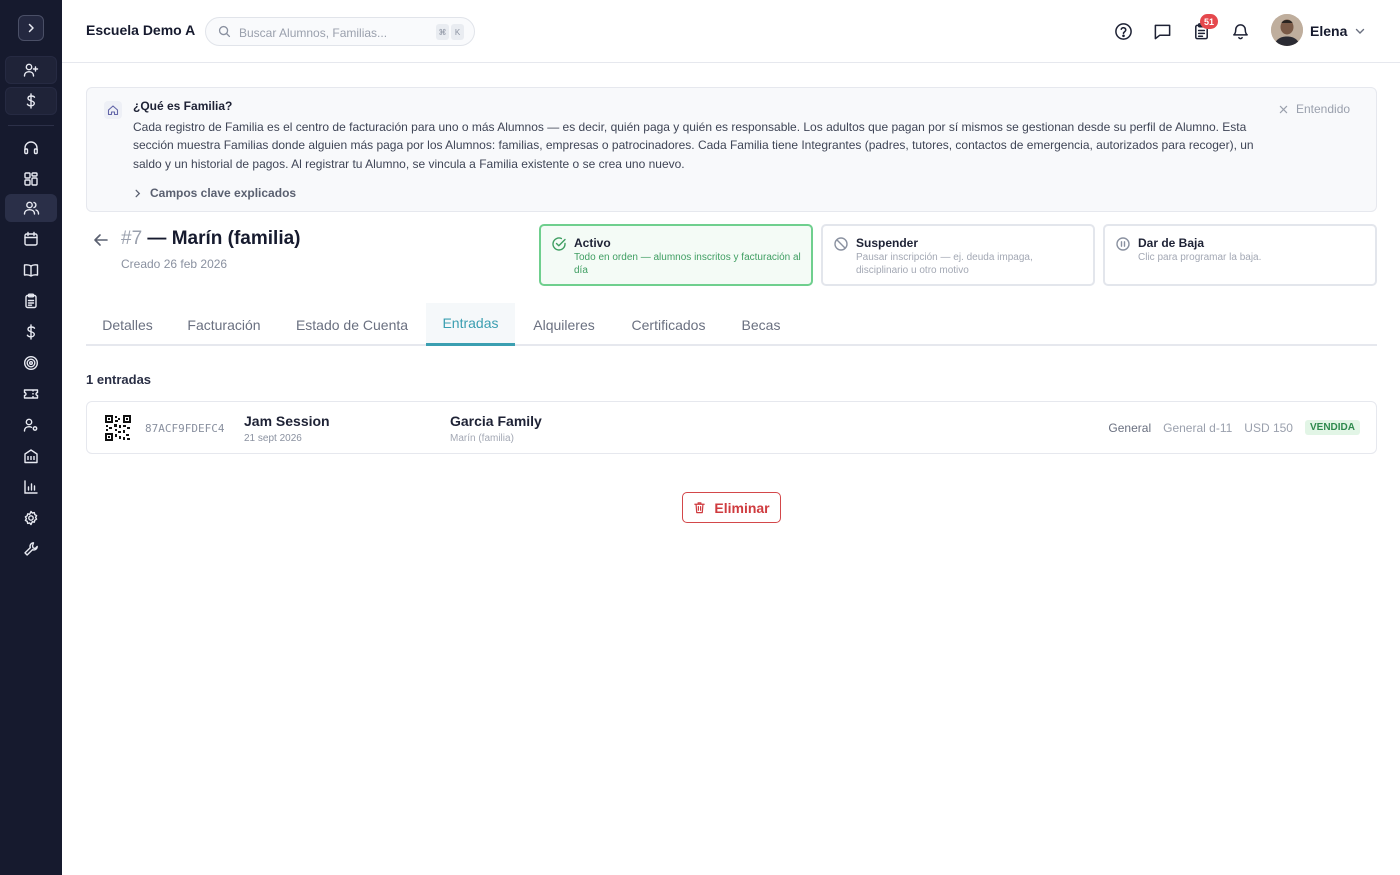 This screenshot has height=875, width=1400. I want to click on ticket-price: USD 150, so click(1268, 427).